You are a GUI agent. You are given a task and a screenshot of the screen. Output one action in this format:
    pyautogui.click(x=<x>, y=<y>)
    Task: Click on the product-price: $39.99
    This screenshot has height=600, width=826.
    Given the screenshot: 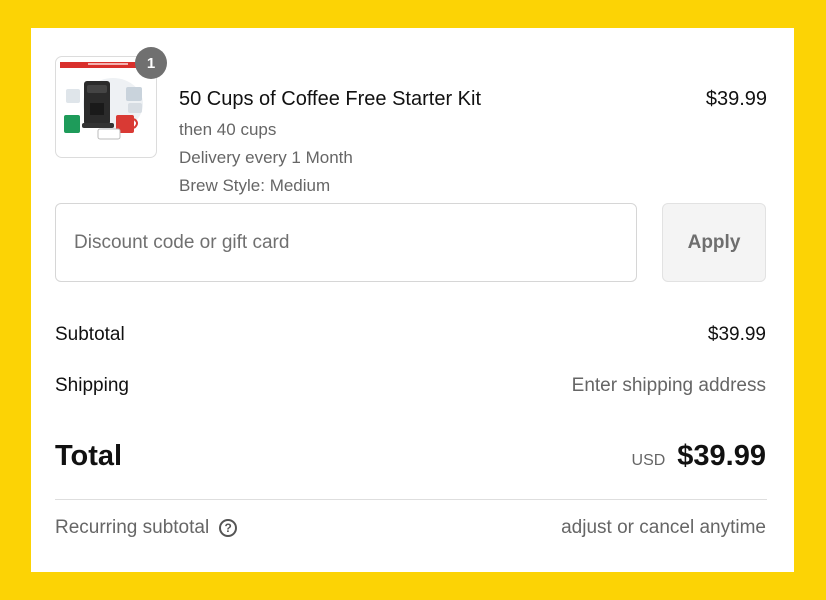 What is the action you would take?
    pyautogui.click(x=736, y=99)
    